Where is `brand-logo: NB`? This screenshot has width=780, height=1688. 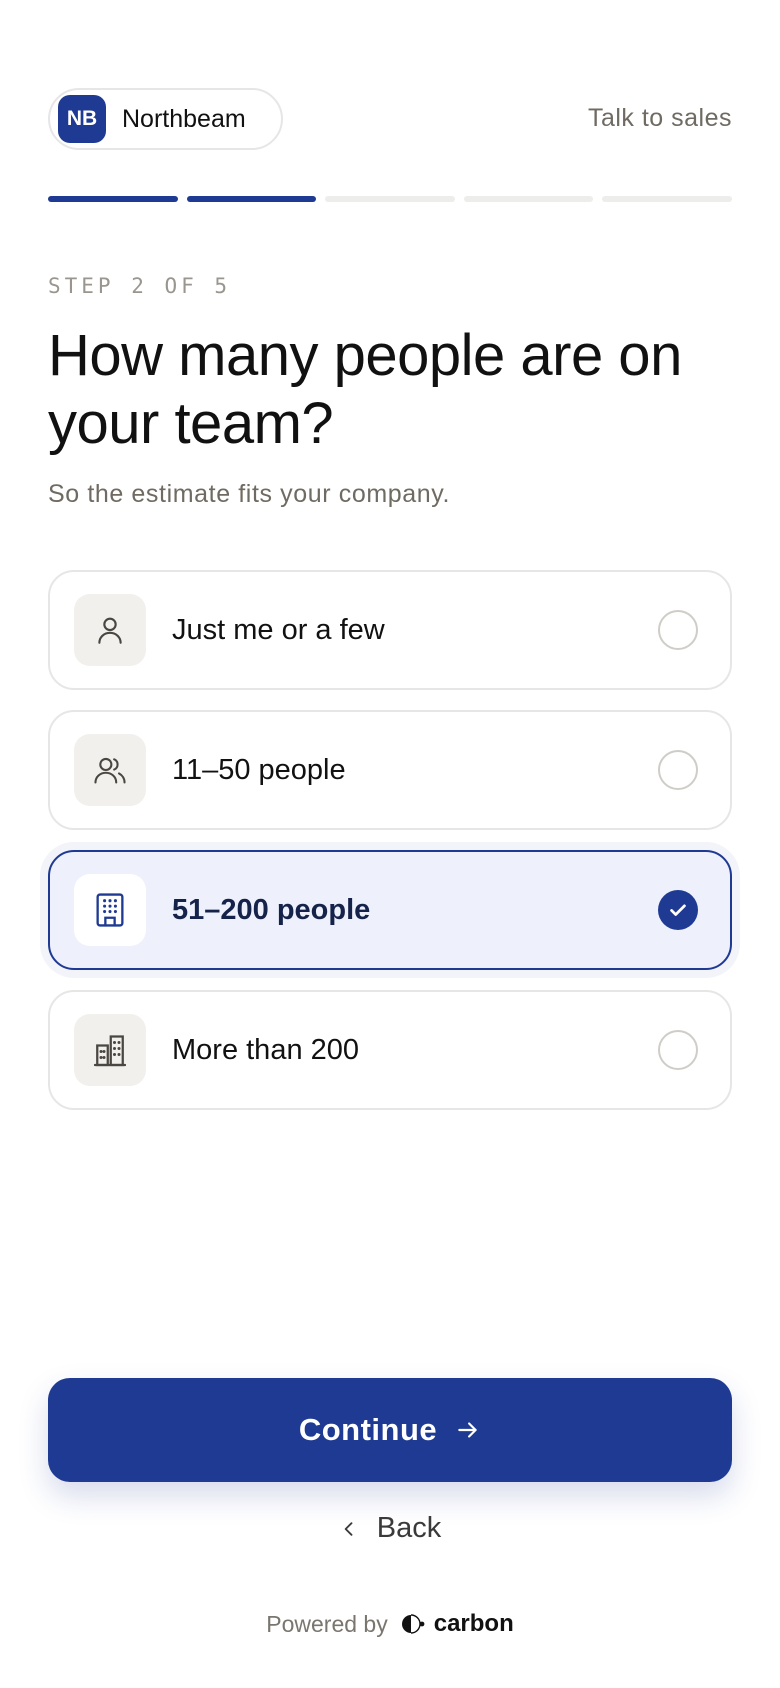 brand-logo: NB is located at coordinates (82, 119).